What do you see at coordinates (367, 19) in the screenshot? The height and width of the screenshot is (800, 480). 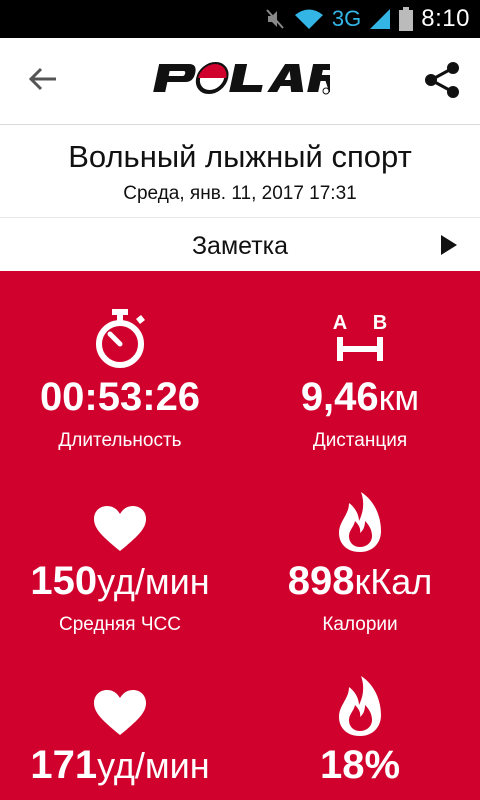 I see `status-icons: 3G 8:10` at bounding box center [367, 19].